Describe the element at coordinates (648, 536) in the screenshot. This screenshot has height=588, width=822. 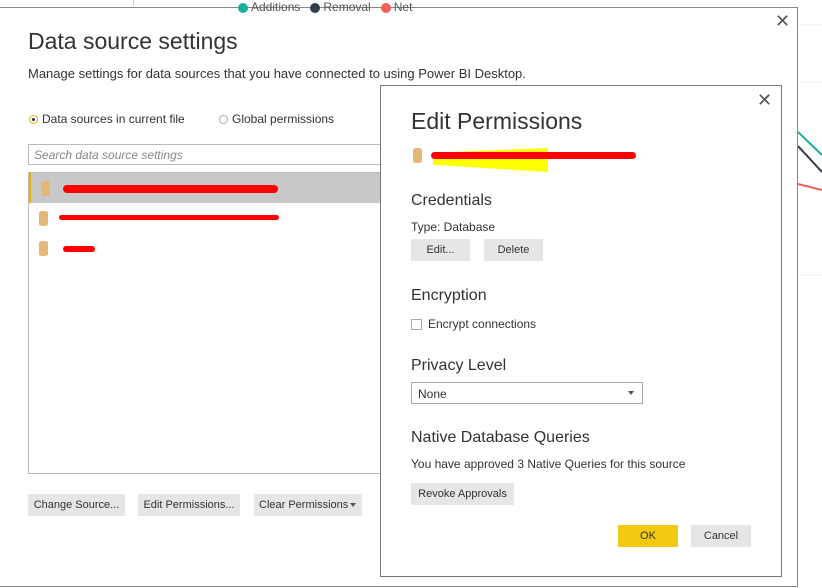
I see `ok-button: OK` at that location.